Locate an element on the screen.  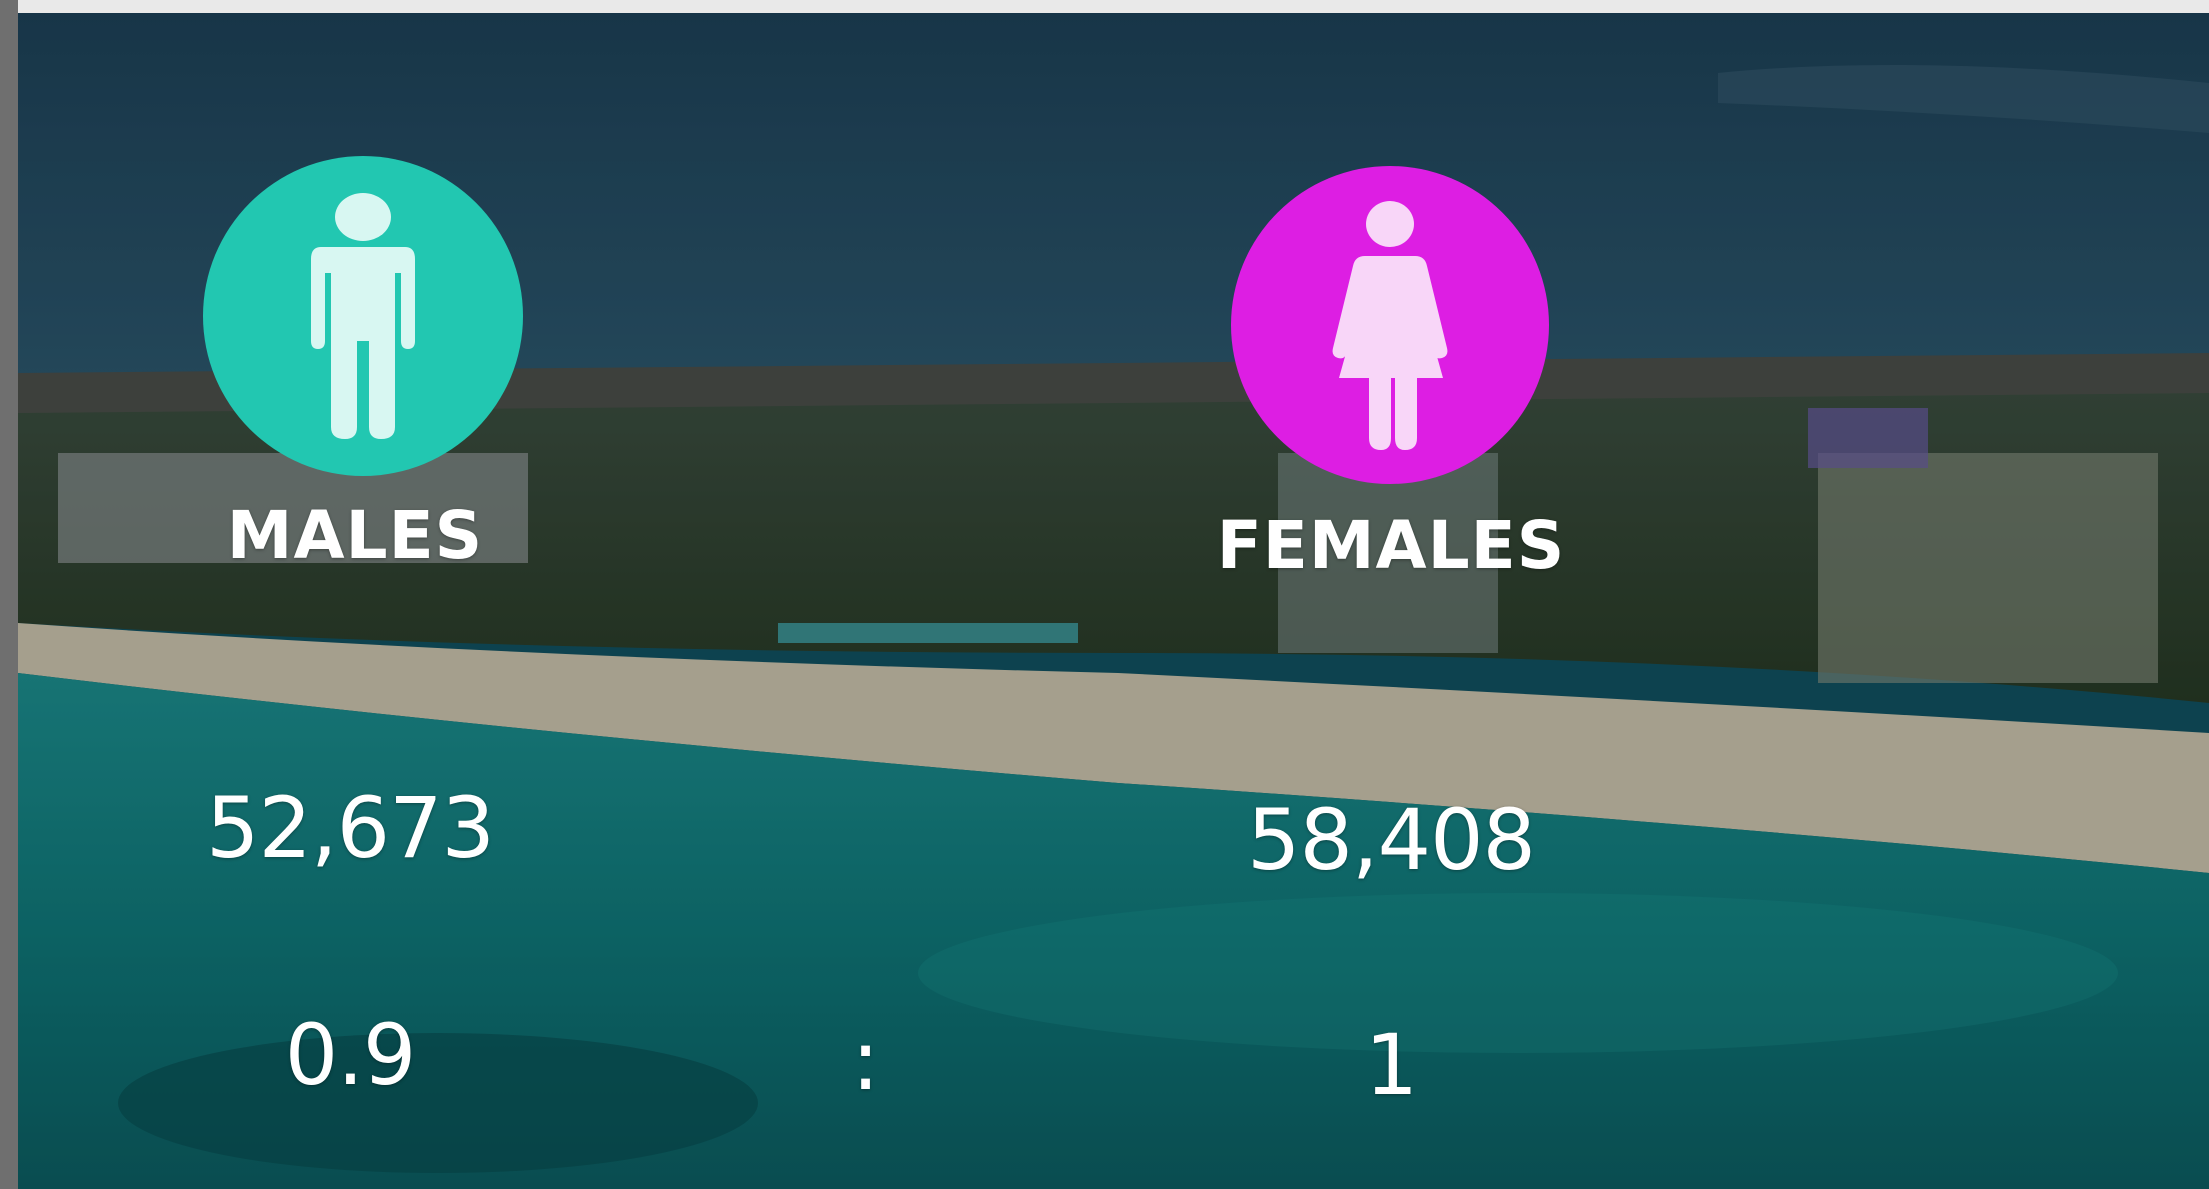
window-left-border is located at coordinates (9, 594).